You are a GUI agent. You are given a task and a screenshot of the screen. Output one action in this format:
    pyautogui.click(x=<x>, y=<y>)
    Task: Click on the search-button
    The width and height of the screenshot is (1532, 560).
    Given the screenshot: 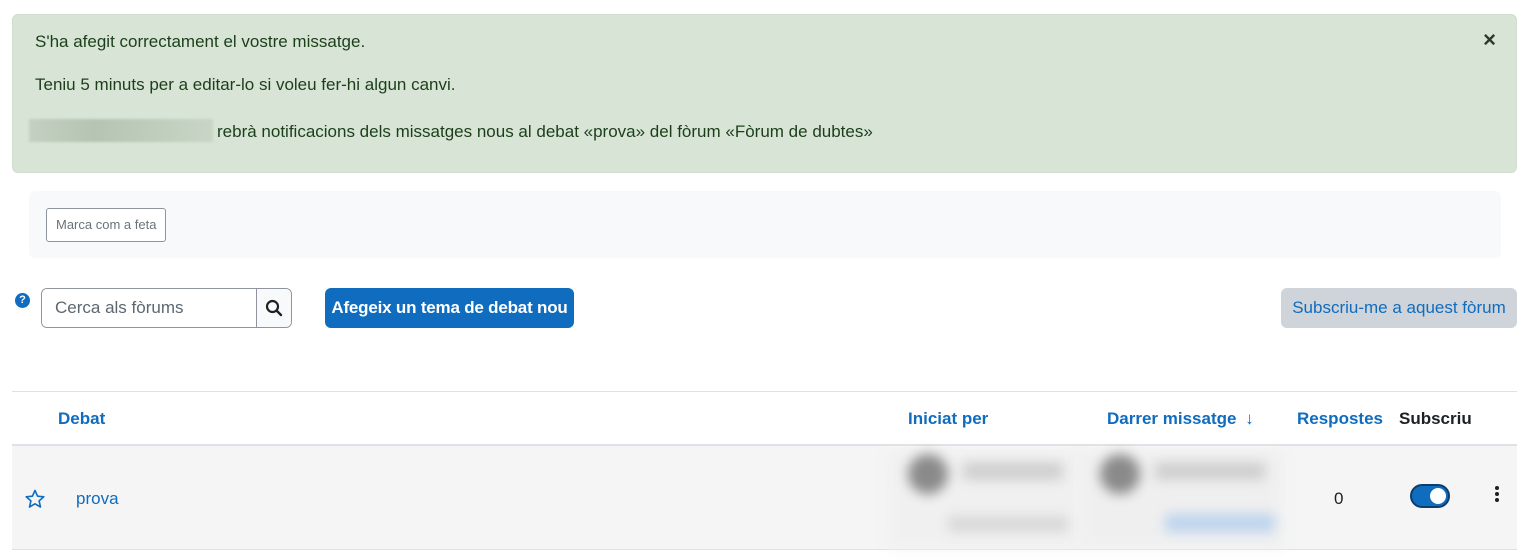 What is the action you would take?
    pyautogui.click(x=273, y=308)
    